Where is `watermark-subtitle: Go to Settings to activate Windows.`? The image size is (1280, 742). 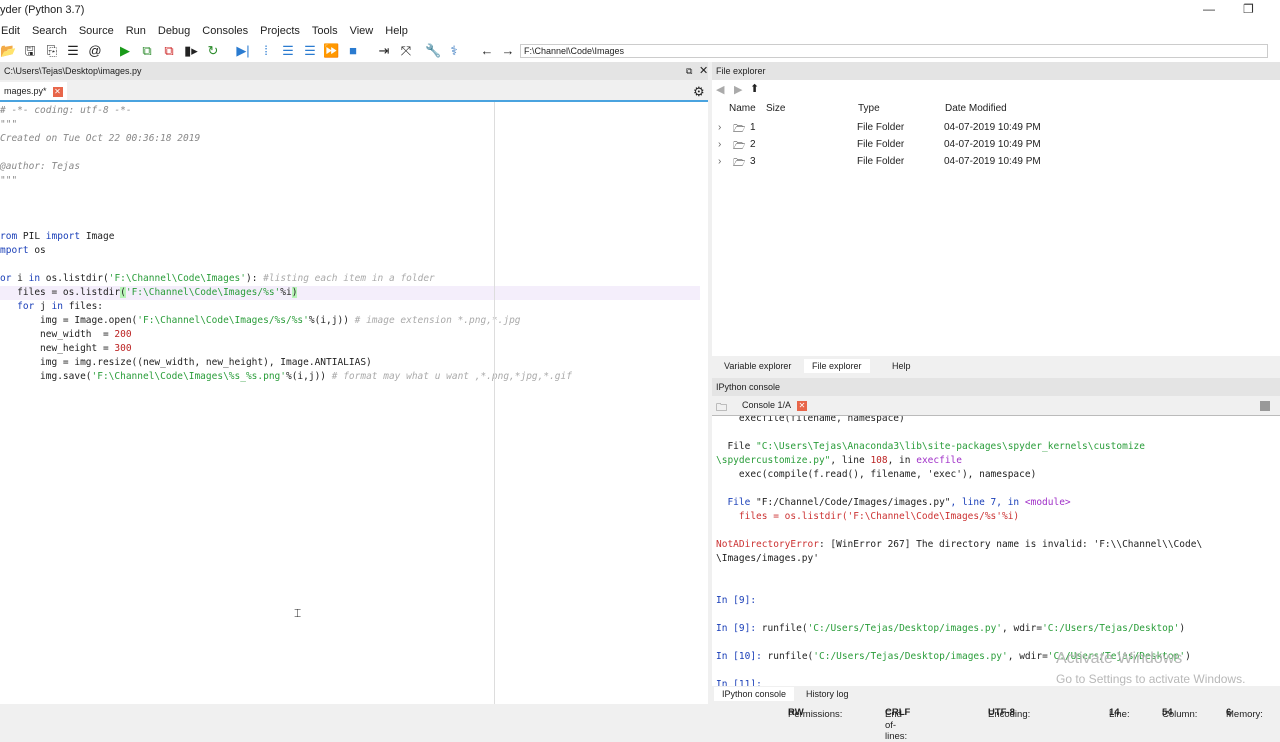 watermark-subtitle: Go to Settings to activate Windows. is located at coordinates (1151, 679).